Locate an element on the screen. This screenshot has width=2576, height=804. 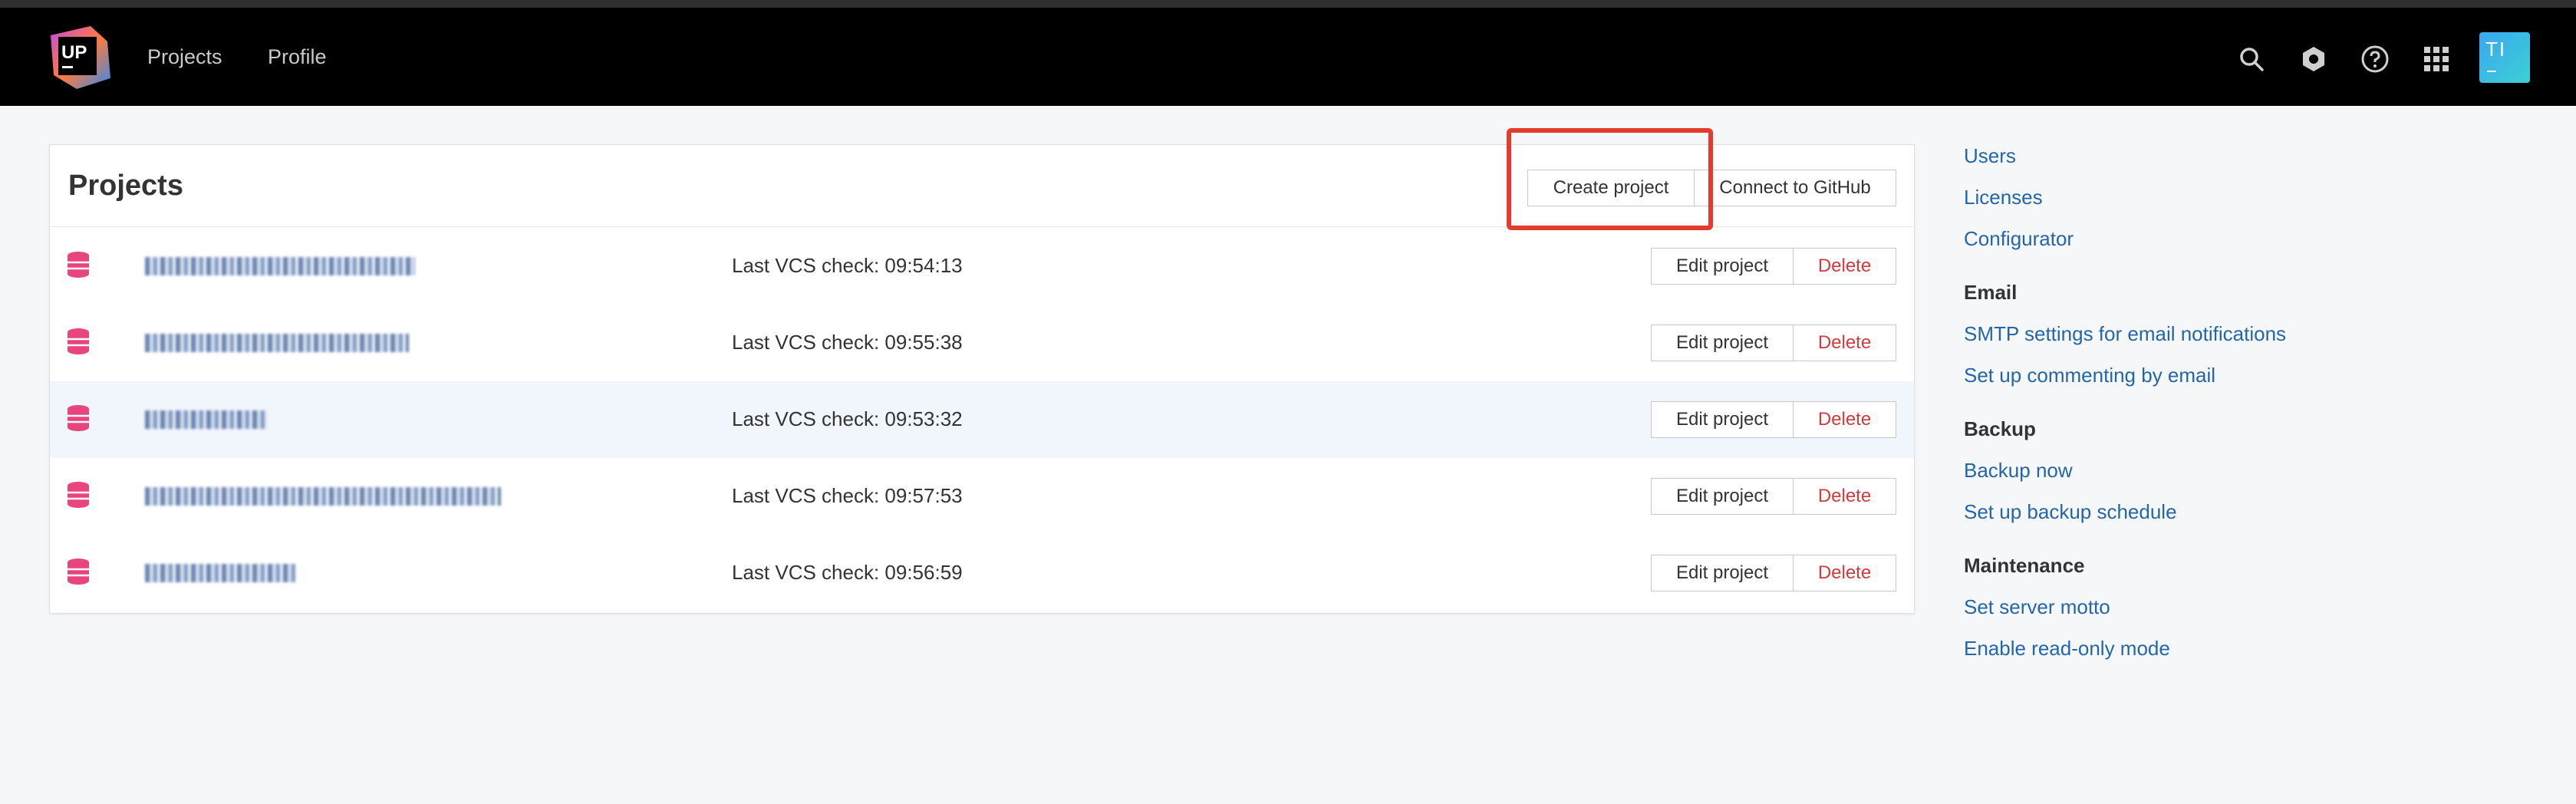
top-nav-bar: UP Projects Profile TI is located at coordinates (1288, 57).